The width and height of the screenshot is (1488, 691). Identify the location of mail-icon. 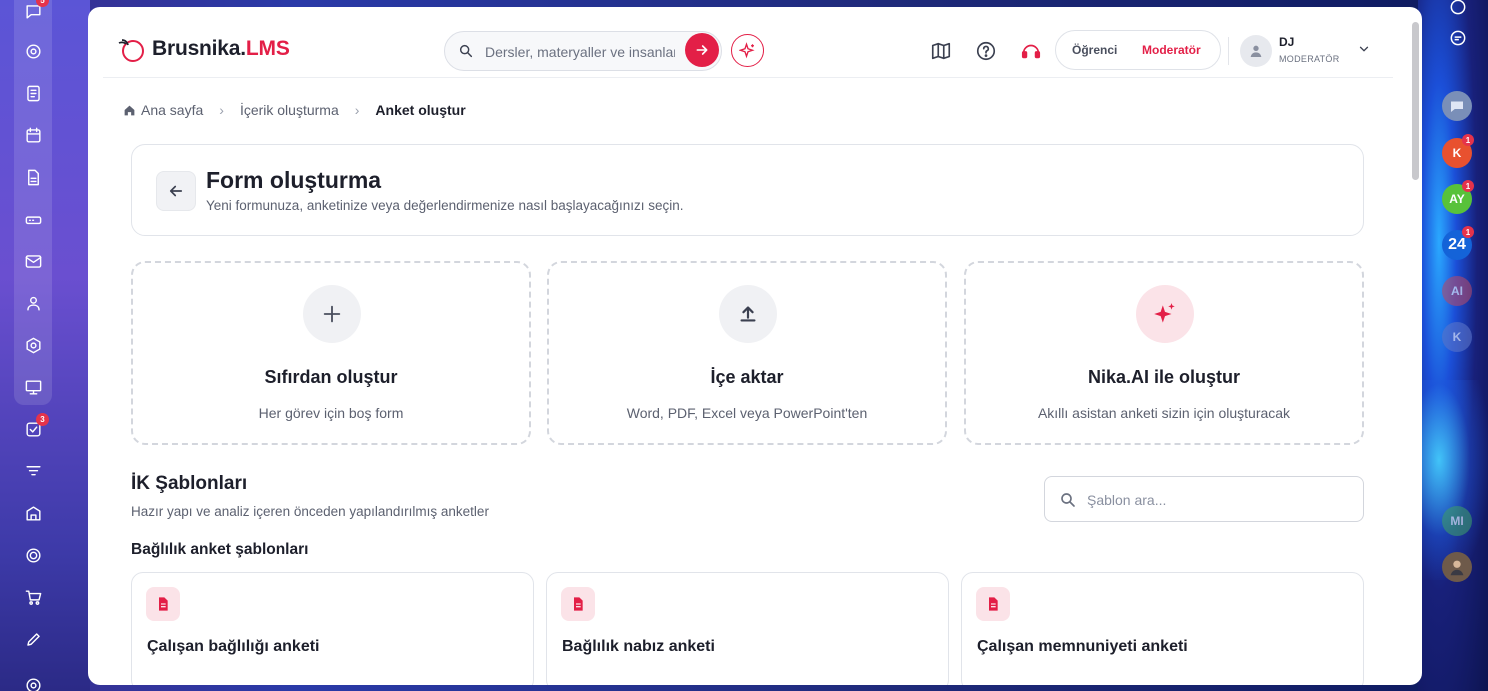
(33, 261).